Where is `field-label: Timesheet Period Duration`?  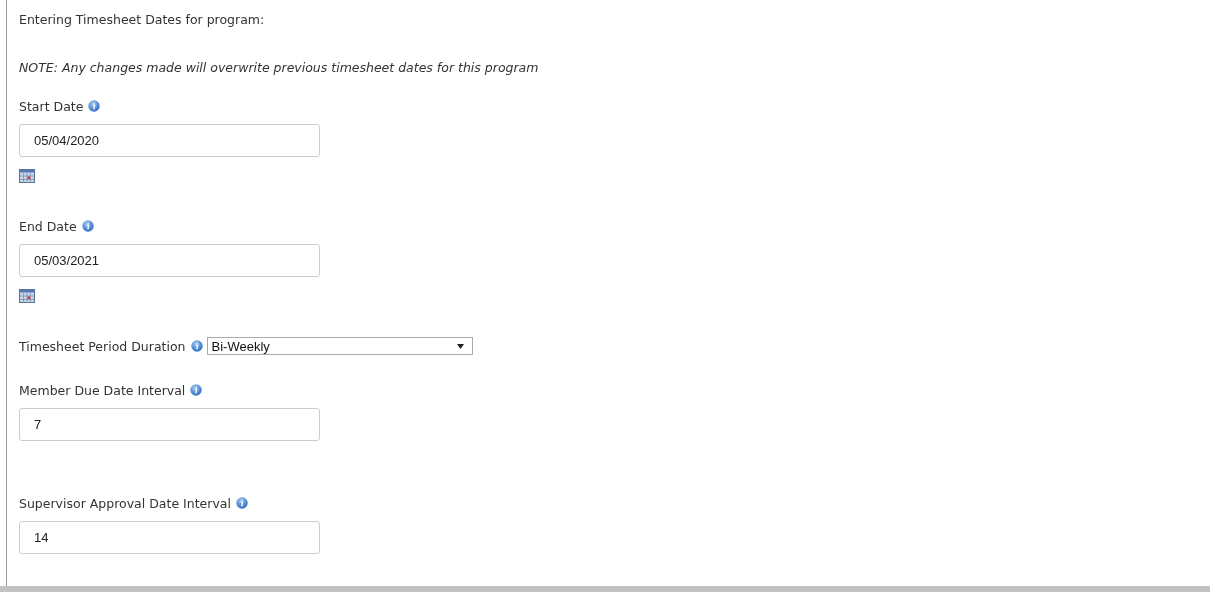
field-label: Timesheet Period Duration is located at coordinates (102, 346).